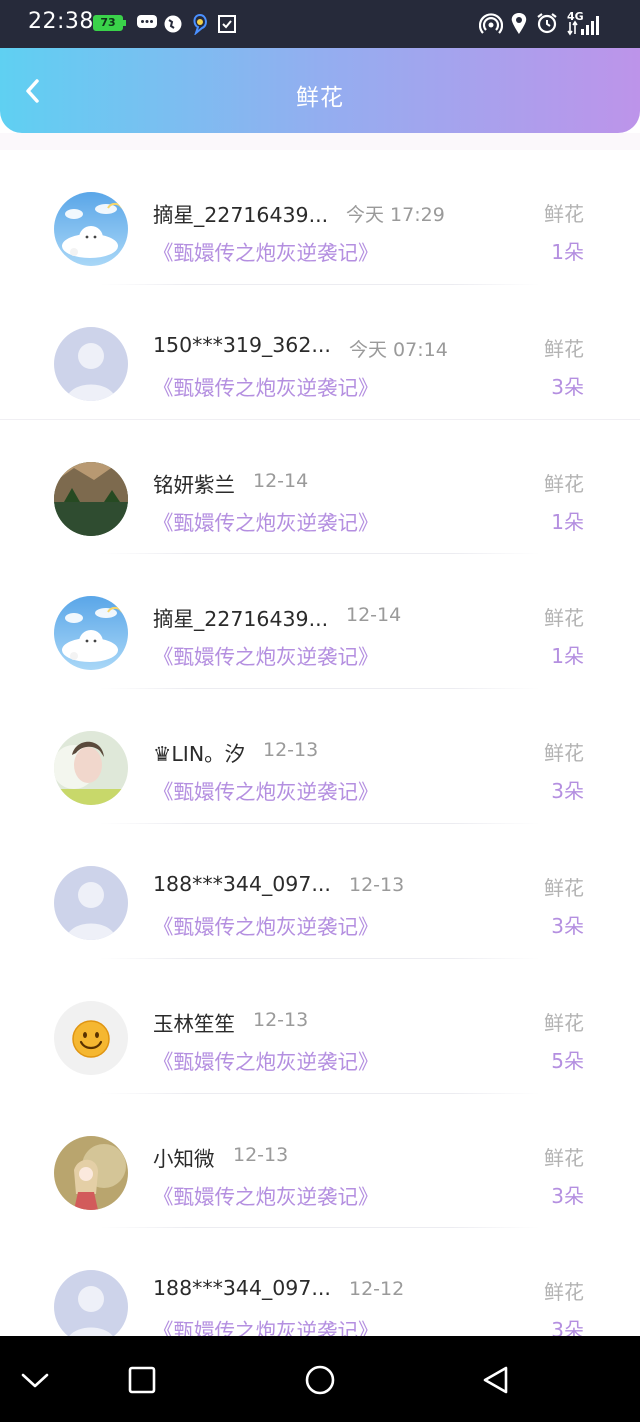 The image size is (640, 1422). I want to click on alarm-icon, so click(547, 23).